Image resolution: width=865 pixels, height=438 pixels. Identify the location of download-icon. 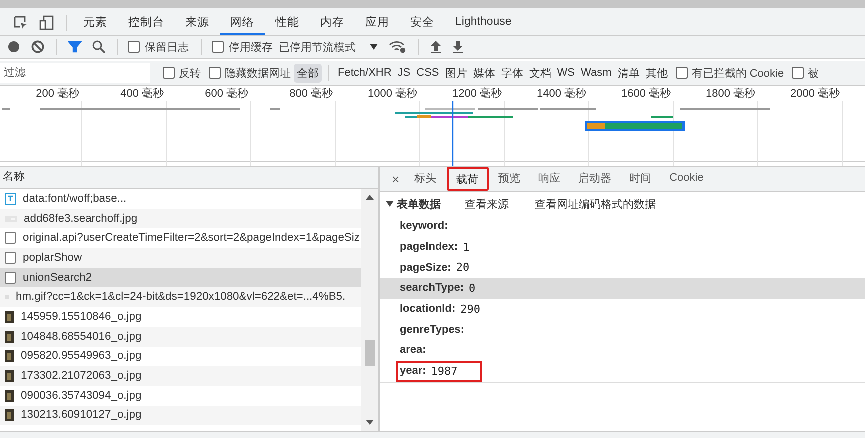
(458, 47).